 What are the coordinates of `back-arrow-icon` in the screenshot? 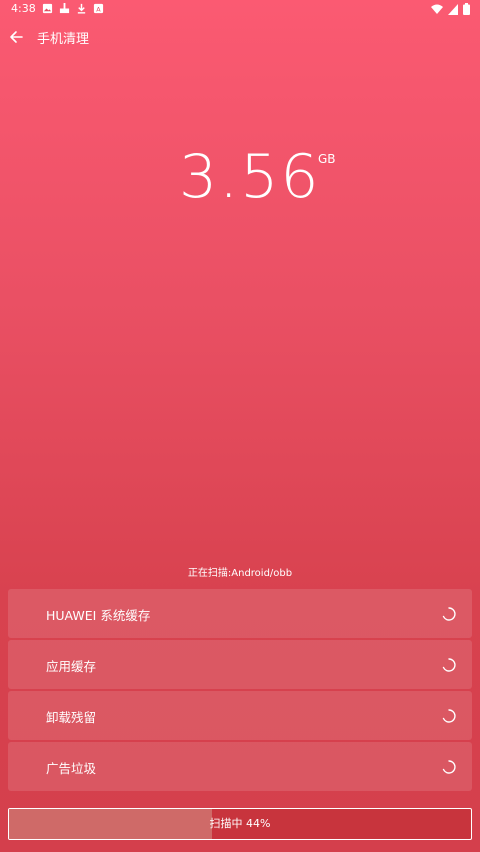 It's located at (16, 37).